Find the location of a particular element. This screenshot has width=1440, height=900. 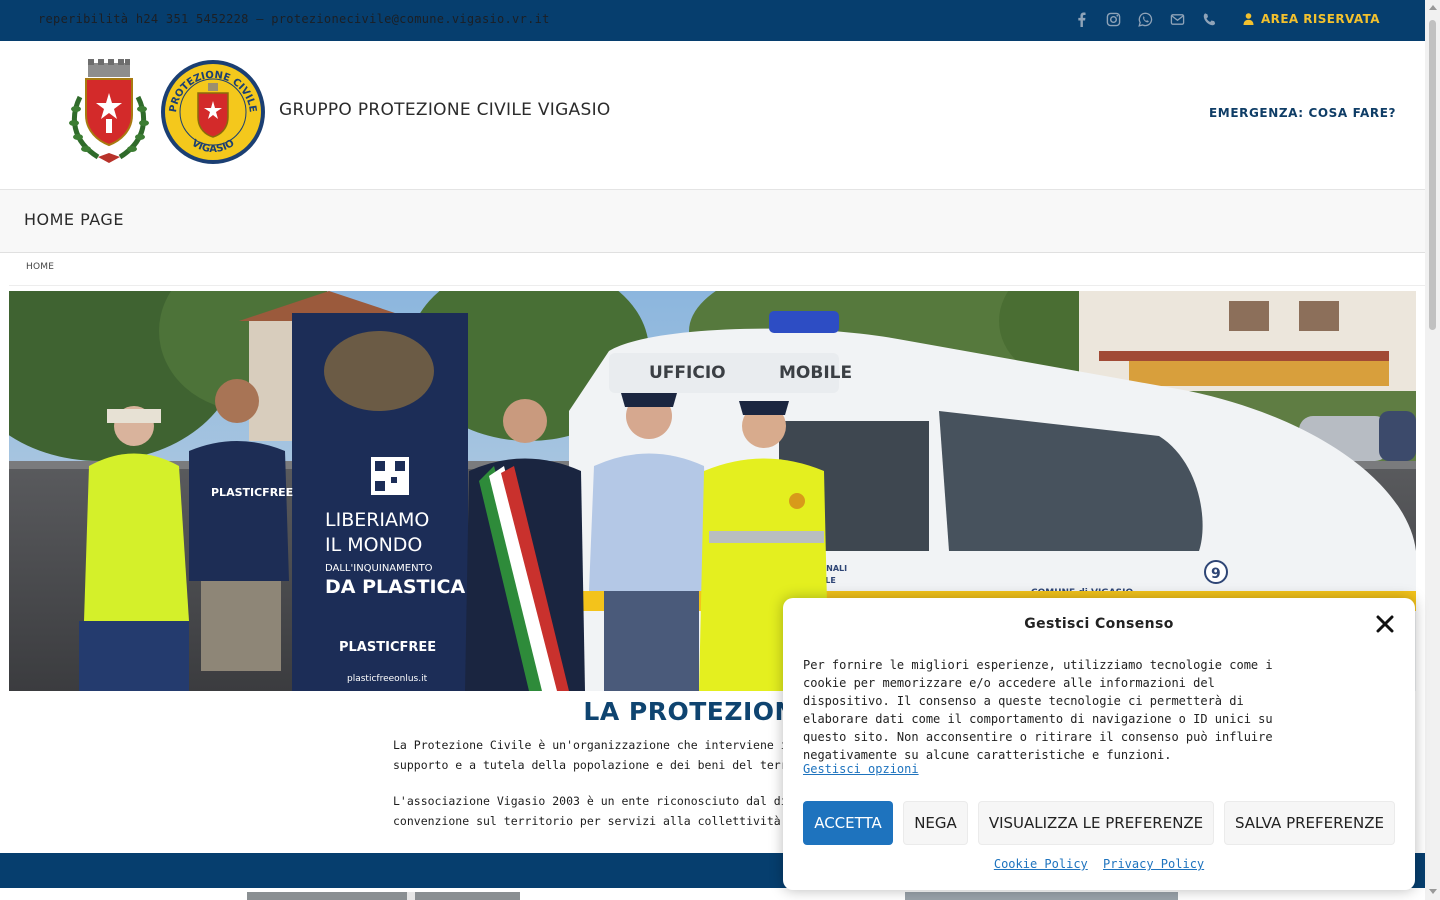

envelope-icon is located at coordinates (1177, 19).